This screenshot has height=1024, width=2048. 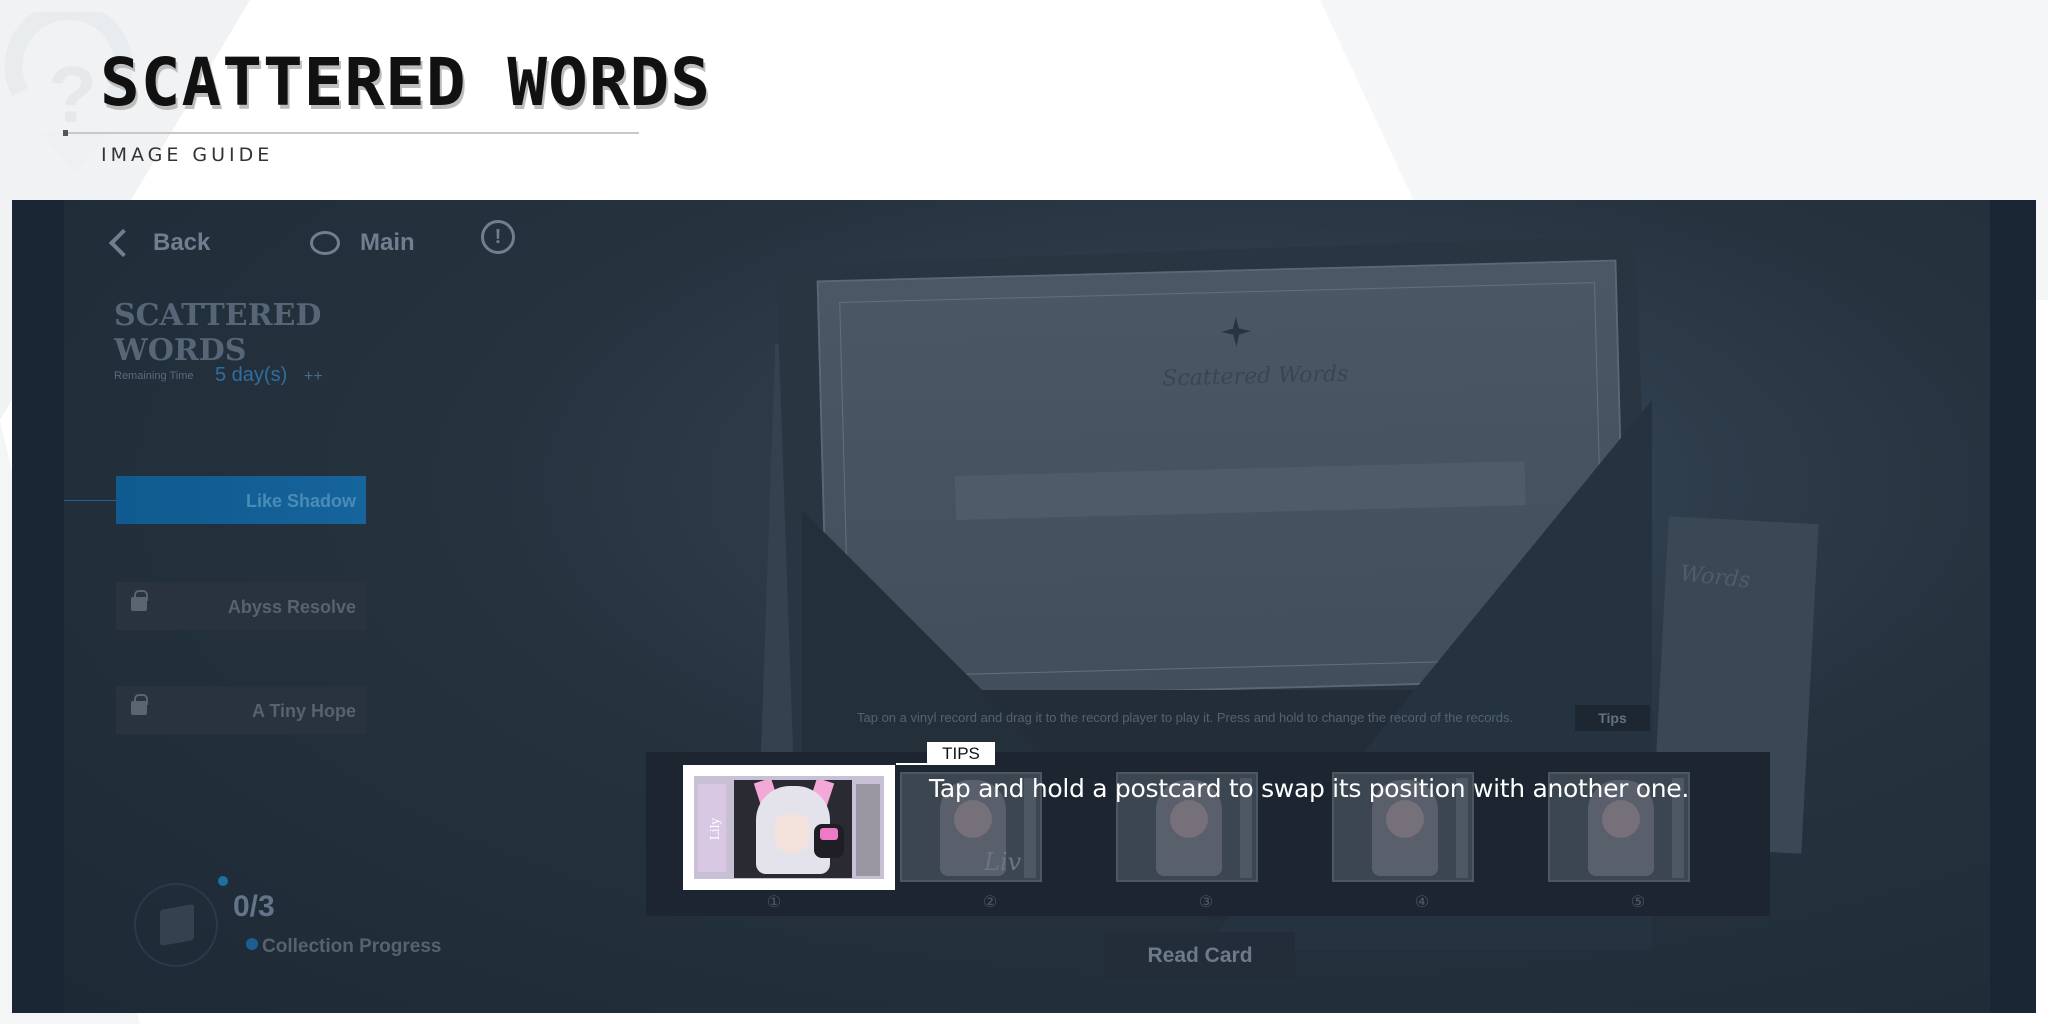 What do you see at coordinates (251, 375) in the screenshot?
I see `remaining-time-value: 5 day(s)` at bounding box center [251, 375].